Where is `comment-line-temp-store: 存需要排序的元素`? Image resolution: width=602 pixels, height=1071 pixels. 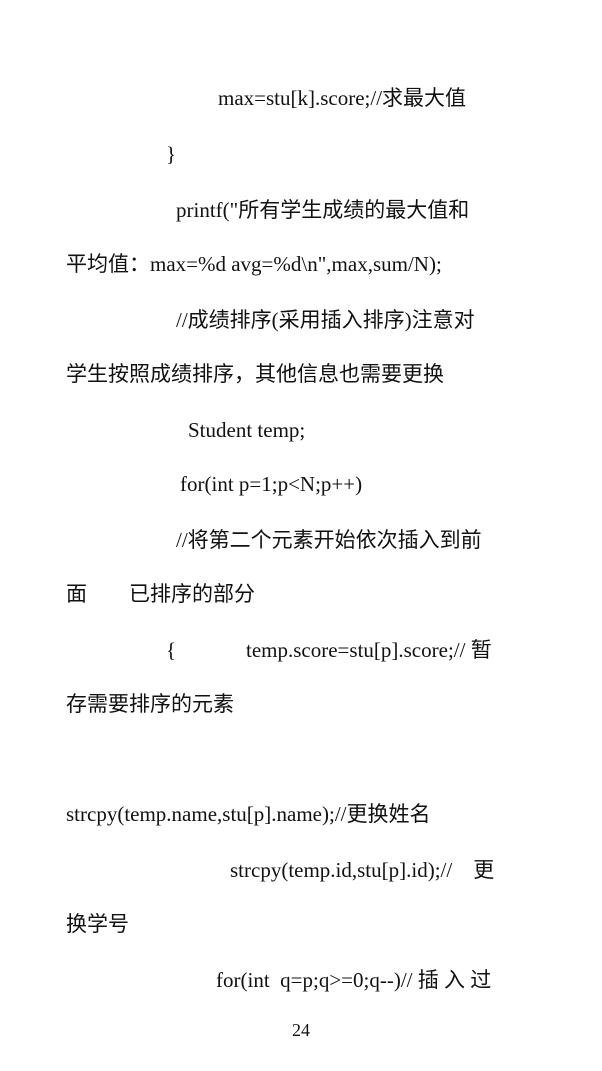 comment-line-temp-store: 存需要排序的元素 is located at coordinates (150, 704).